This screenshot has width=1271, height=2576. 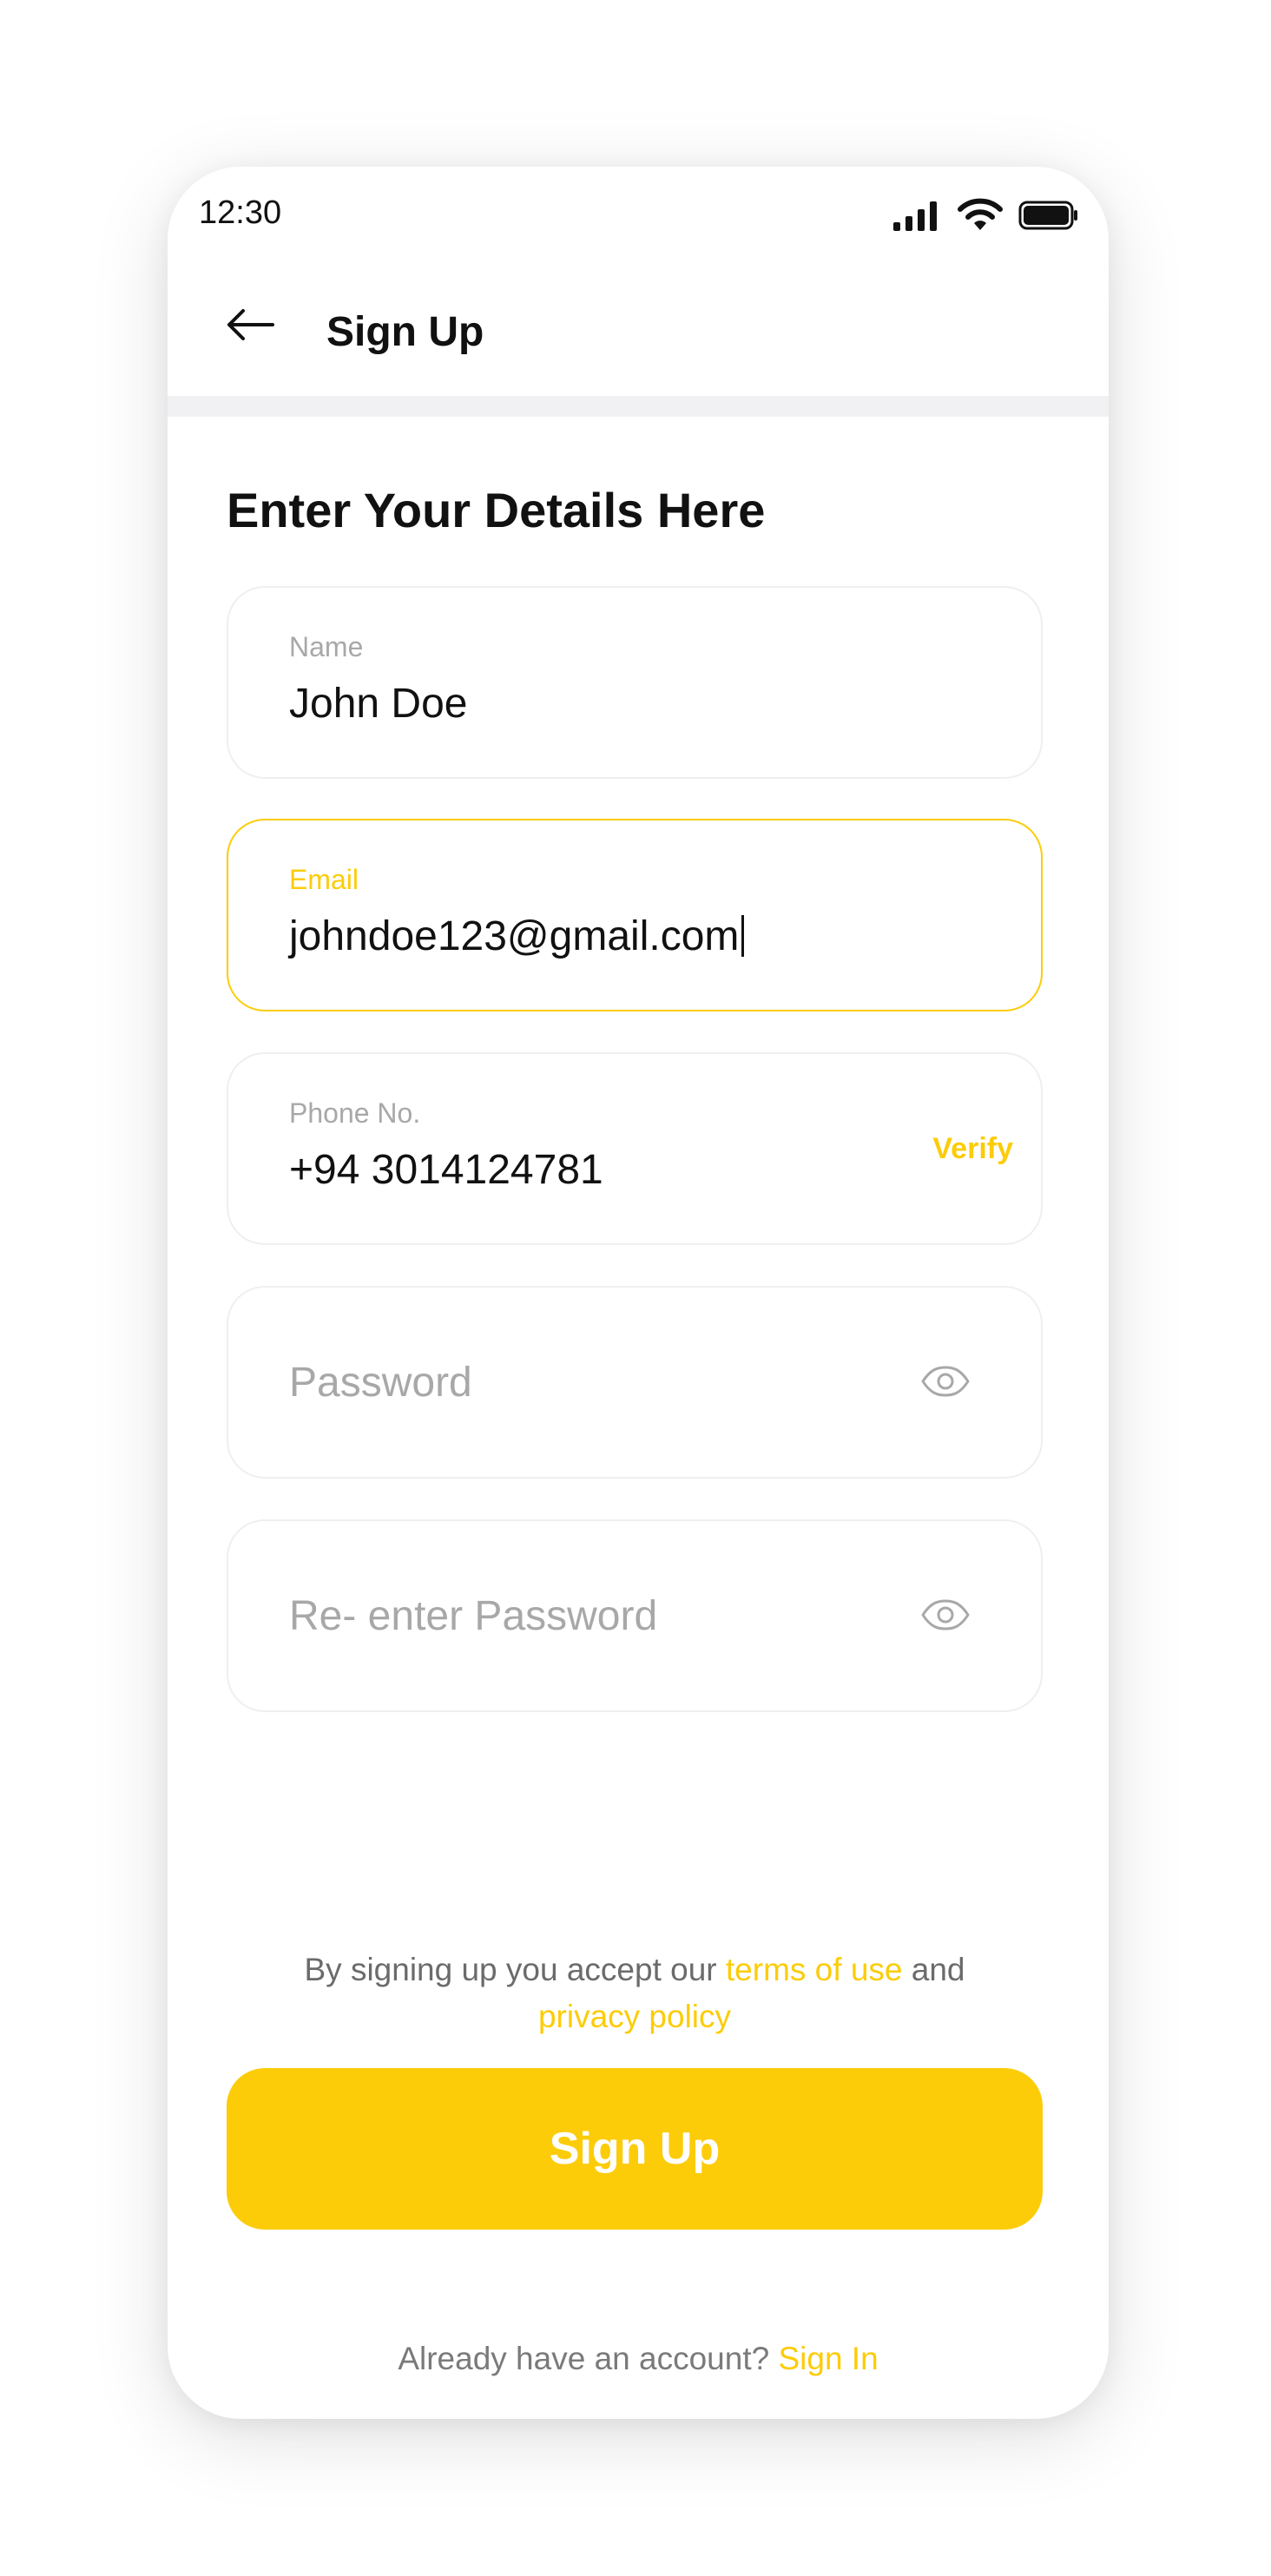 What do you see at coordinates (635, 1382) in the screenshot?
I see `password-field: Password` at bounding box center [635, 1382].